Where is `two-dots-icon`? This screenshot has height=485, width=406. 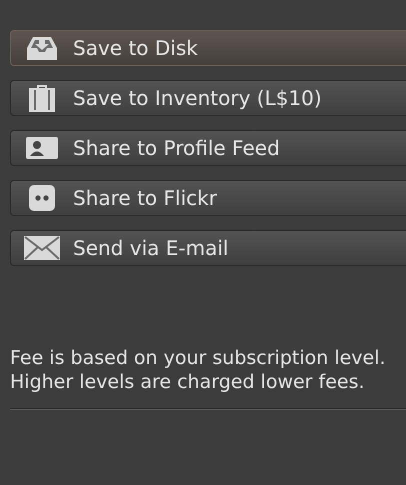
two-dots-icon is located at coordinates (42, 198).